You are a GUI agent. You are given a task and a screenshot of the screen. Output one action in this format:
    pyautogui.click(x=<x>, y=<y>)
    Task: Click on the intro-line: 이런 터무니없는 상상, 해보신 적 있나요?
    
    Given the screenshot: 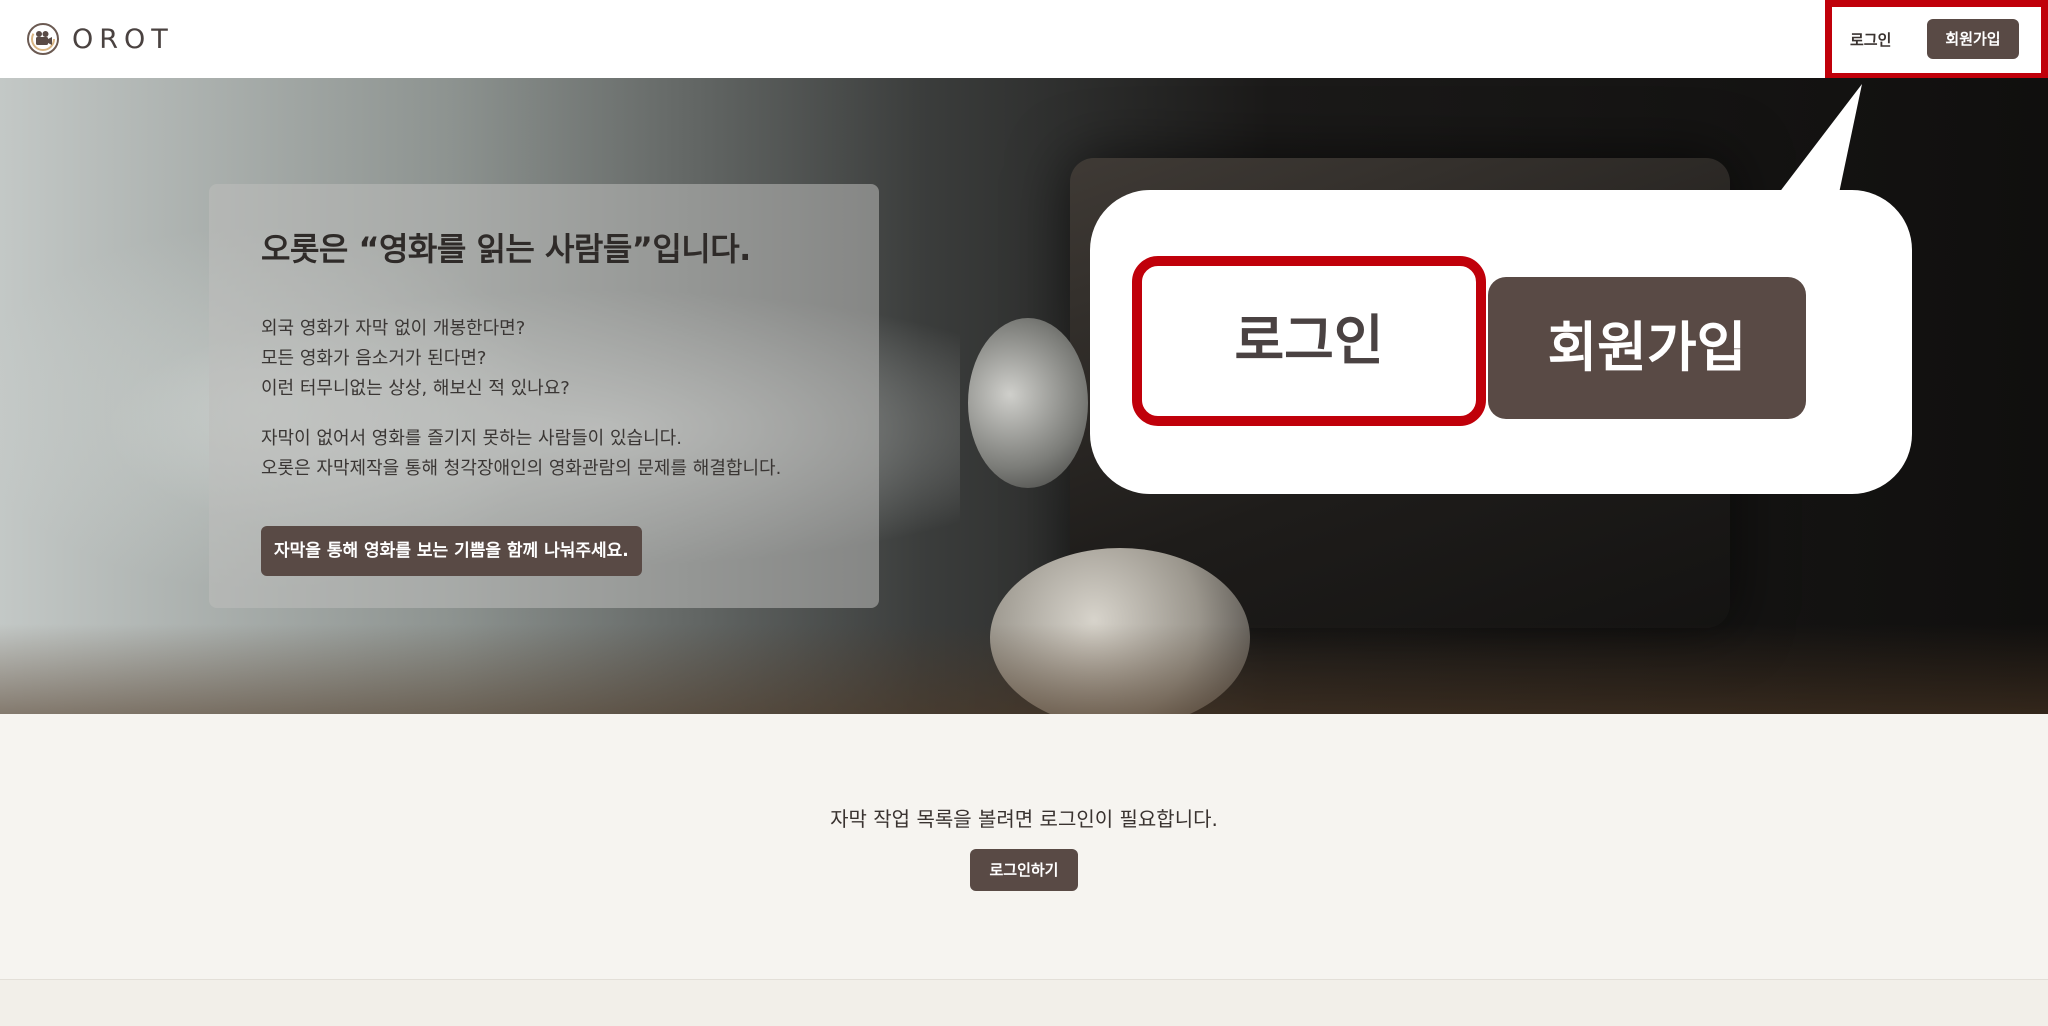 What is the action you would take?
    pyautogui.click(x=415, y=388)
    